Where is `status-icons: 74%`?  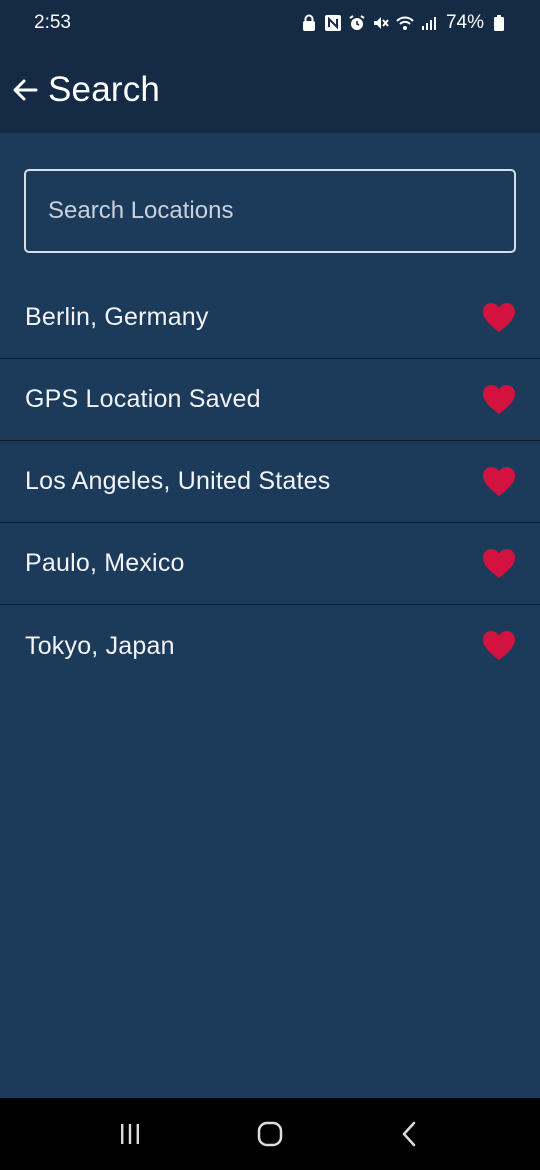 status-icons: 74% is located at coordinates (404, 23).